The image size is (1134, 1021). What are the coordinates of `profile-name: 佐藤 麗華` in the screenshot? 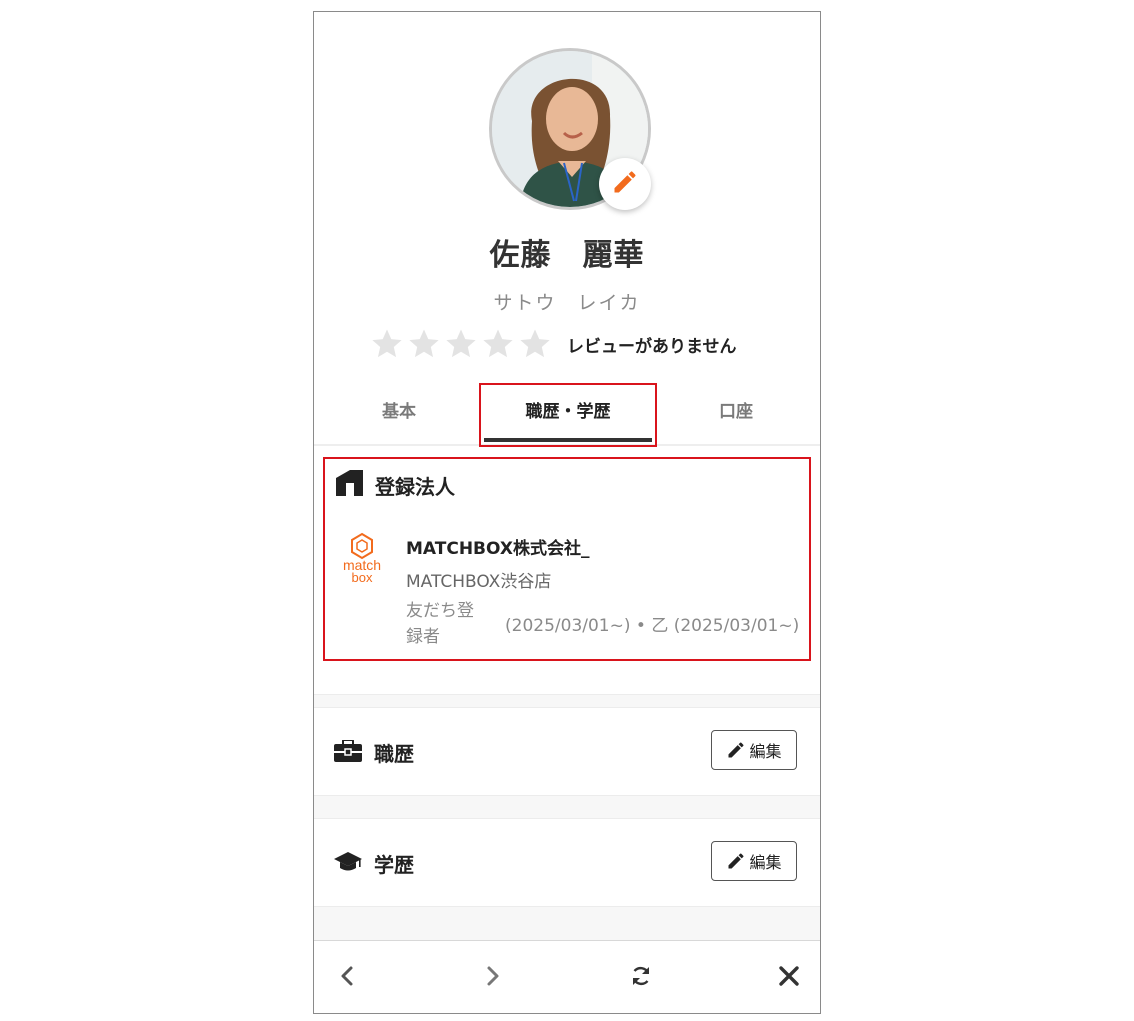 It's located at (567, 255).